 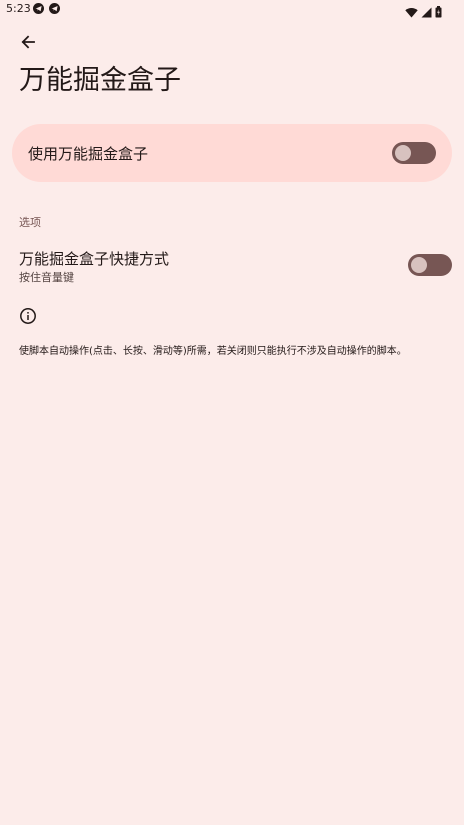 I want to click on status-icons, so click(x=423, y=12).